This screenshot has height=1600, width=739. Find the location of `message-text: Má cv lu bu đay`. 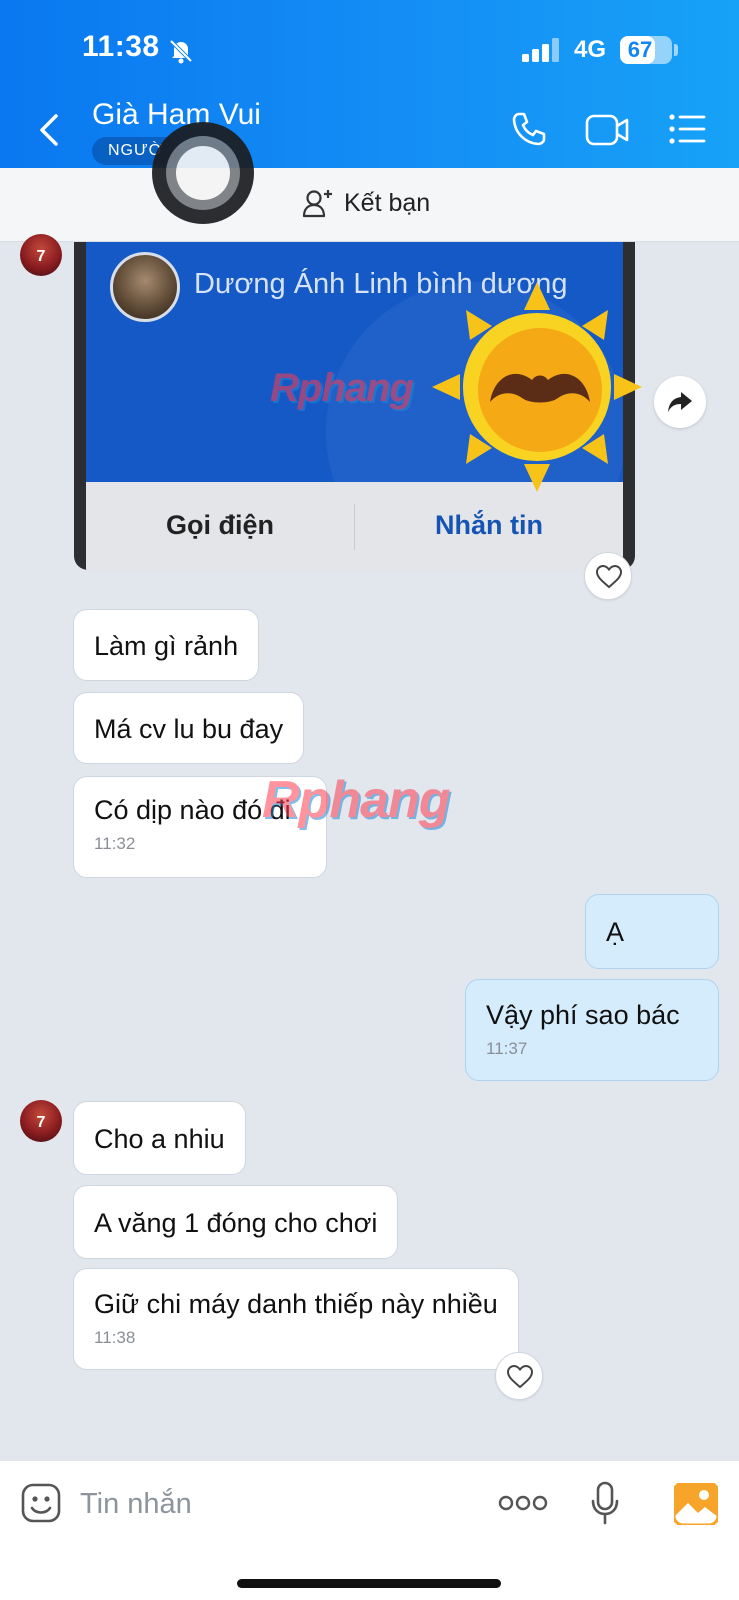

message-text: Má cv lu bu đay is located at coordinates (189, 729).